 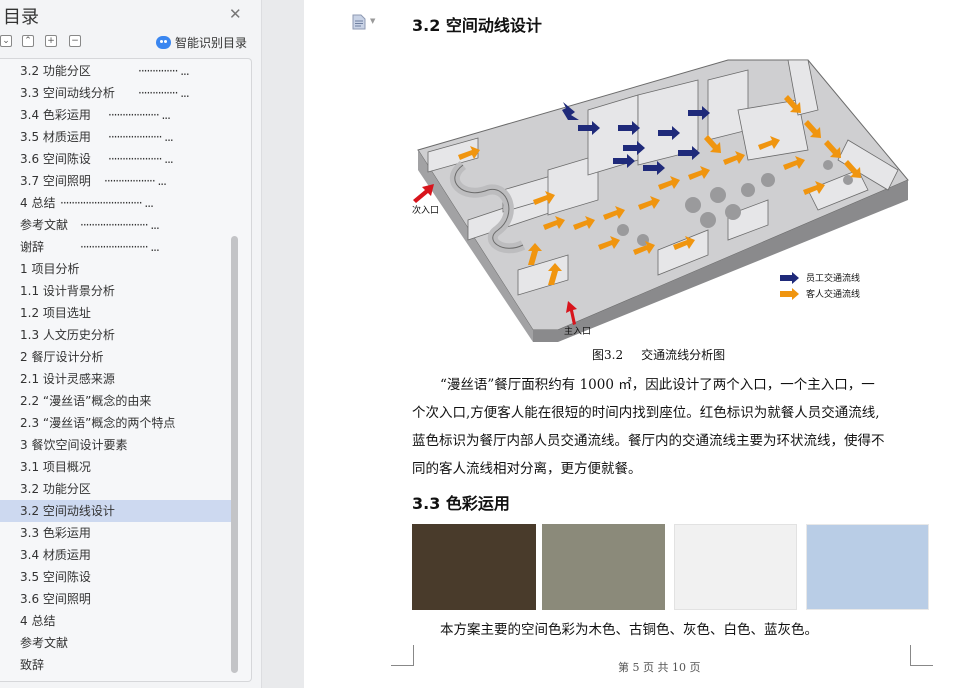 What do you see at coordinates (234, 454) in the screenshot?
I see `toc-scrollbar-thumb` at bounding box center [234, 454].